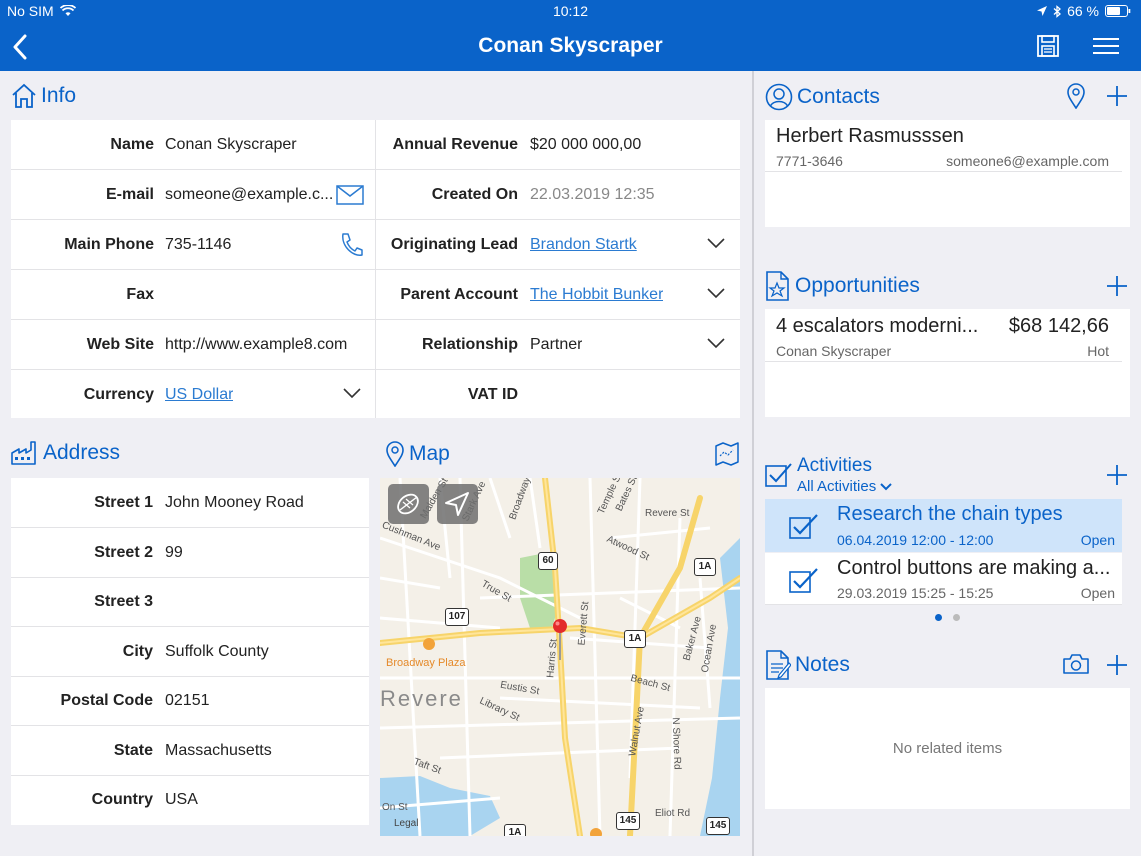 This screenshot has width=1141, height=856. I want to click on add-activity-button, so click(1117, 475).